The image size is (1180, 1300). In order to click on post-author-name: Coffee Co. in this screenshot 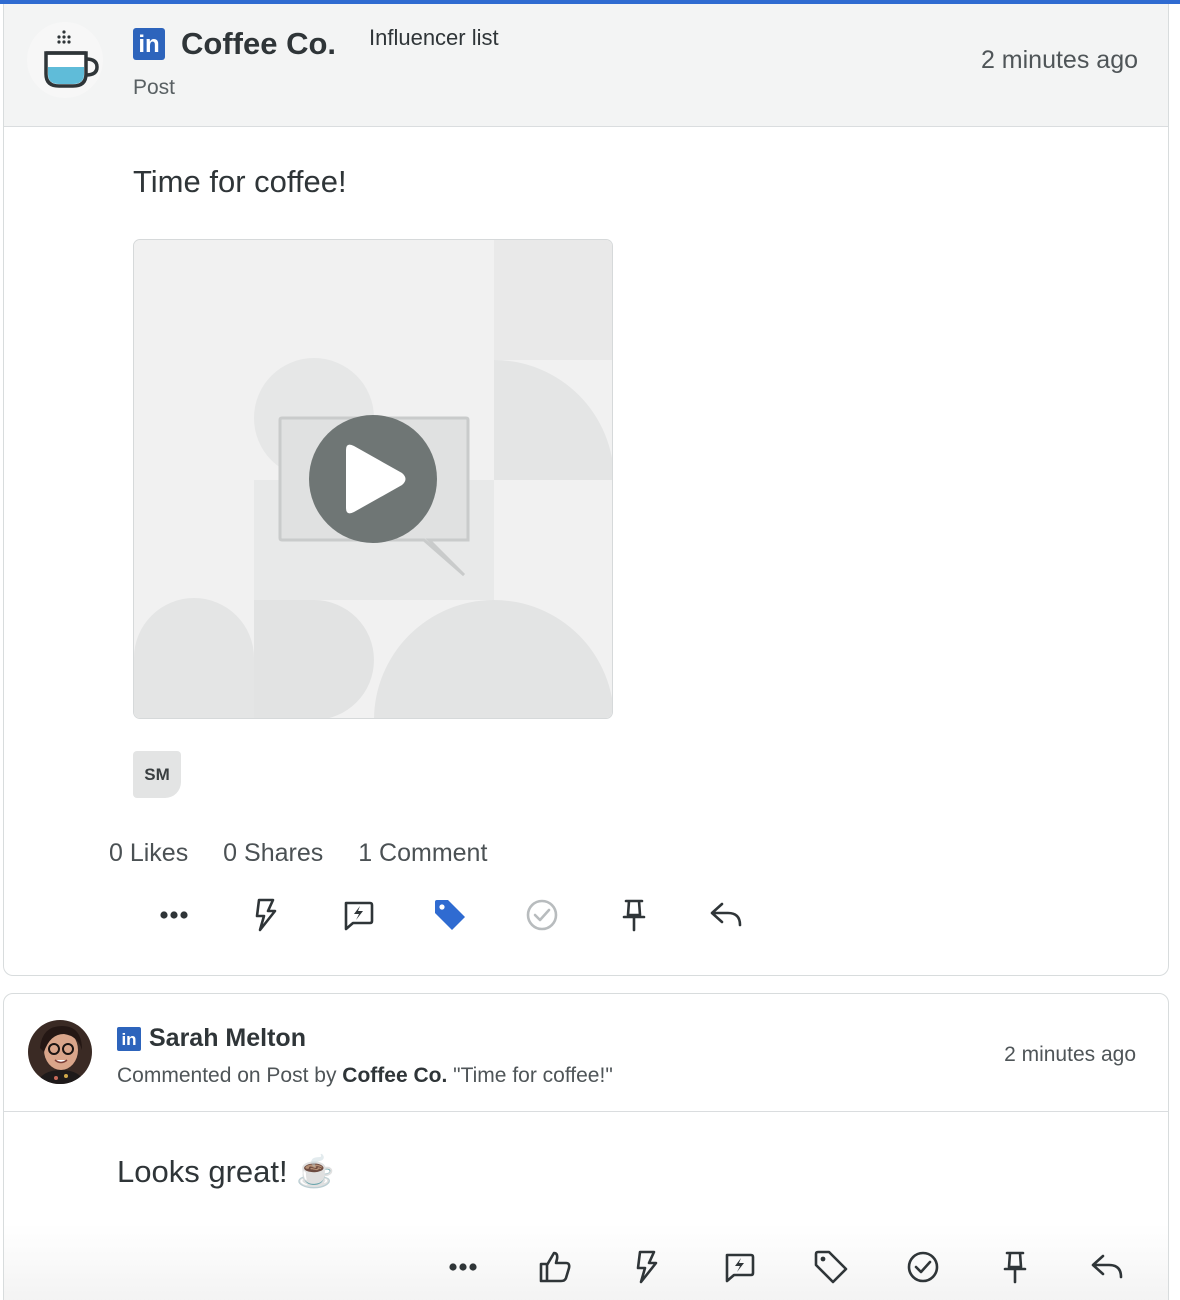, I will do `click(258, 44)`.